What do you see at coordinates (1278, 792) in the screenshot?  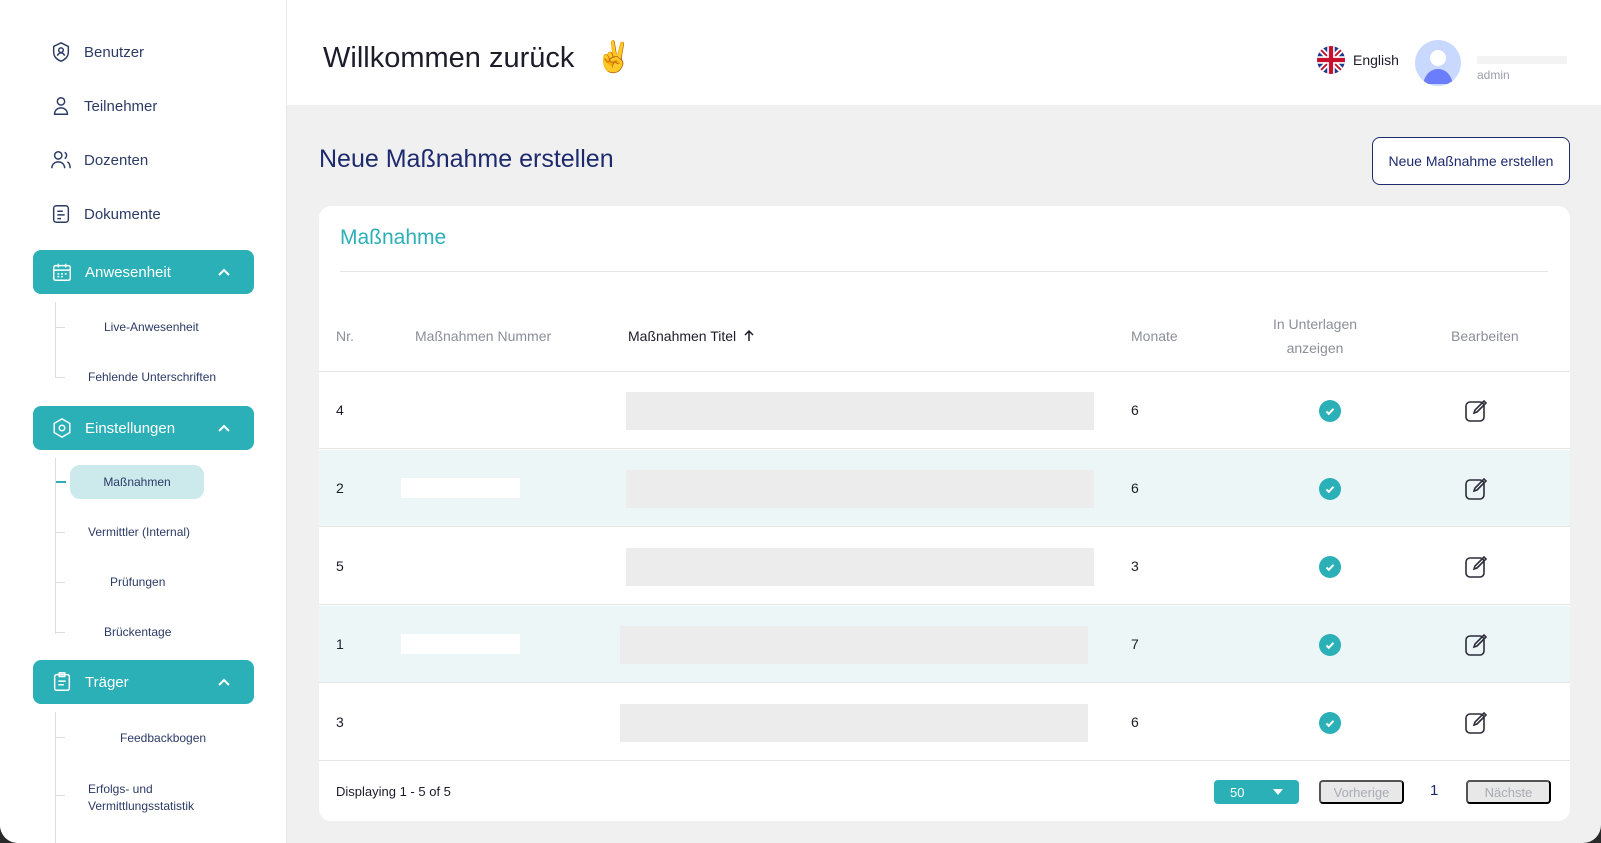 I see `caret-down-icon` at bounding box center [1278, 792].